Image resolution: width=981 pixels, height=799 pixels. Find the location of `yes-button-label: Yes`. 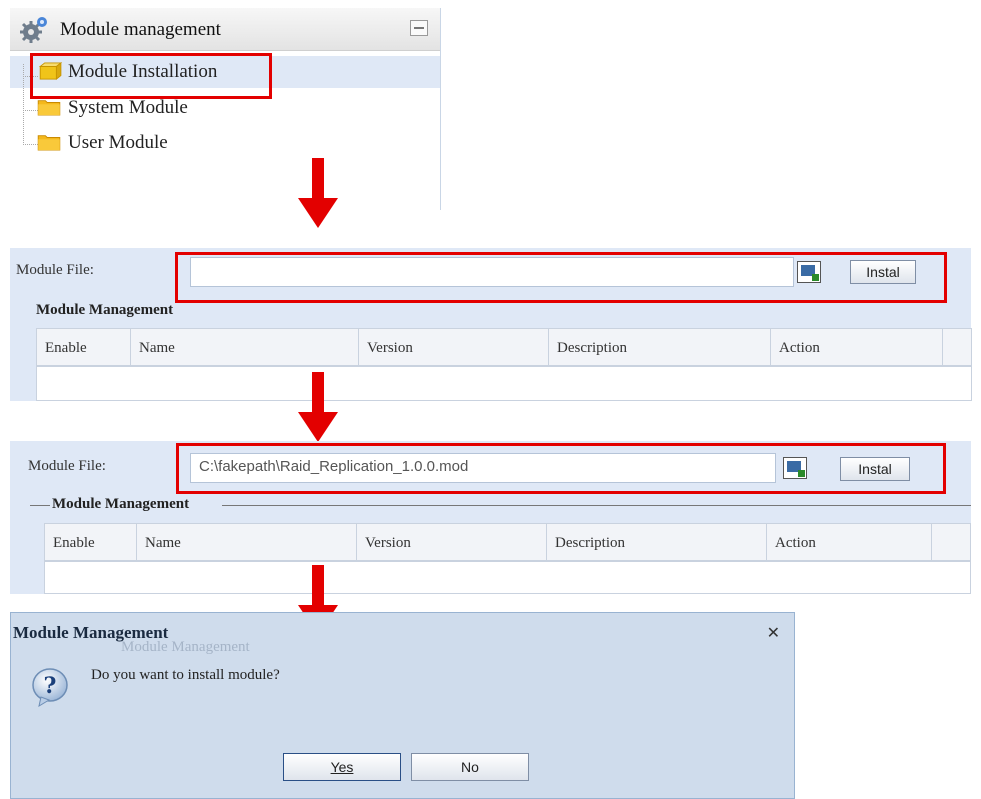

yes-button-label: Yes is located at coordinates (342, 767).